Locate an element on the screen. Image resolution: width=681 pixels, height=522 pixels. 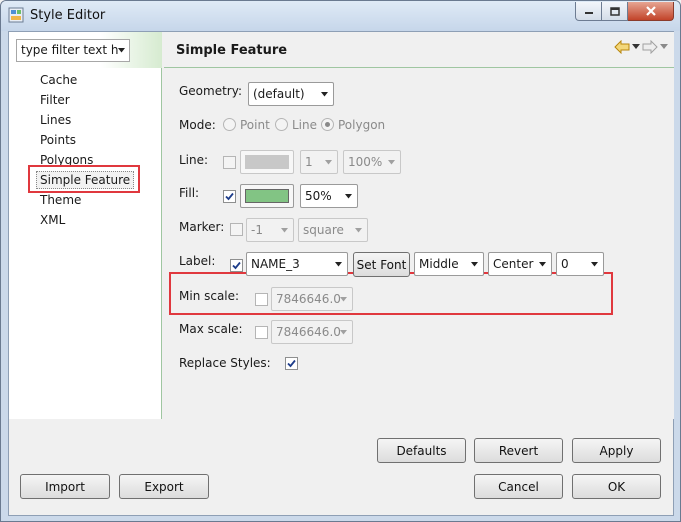
window-controls is located at coordinates (624, 11).